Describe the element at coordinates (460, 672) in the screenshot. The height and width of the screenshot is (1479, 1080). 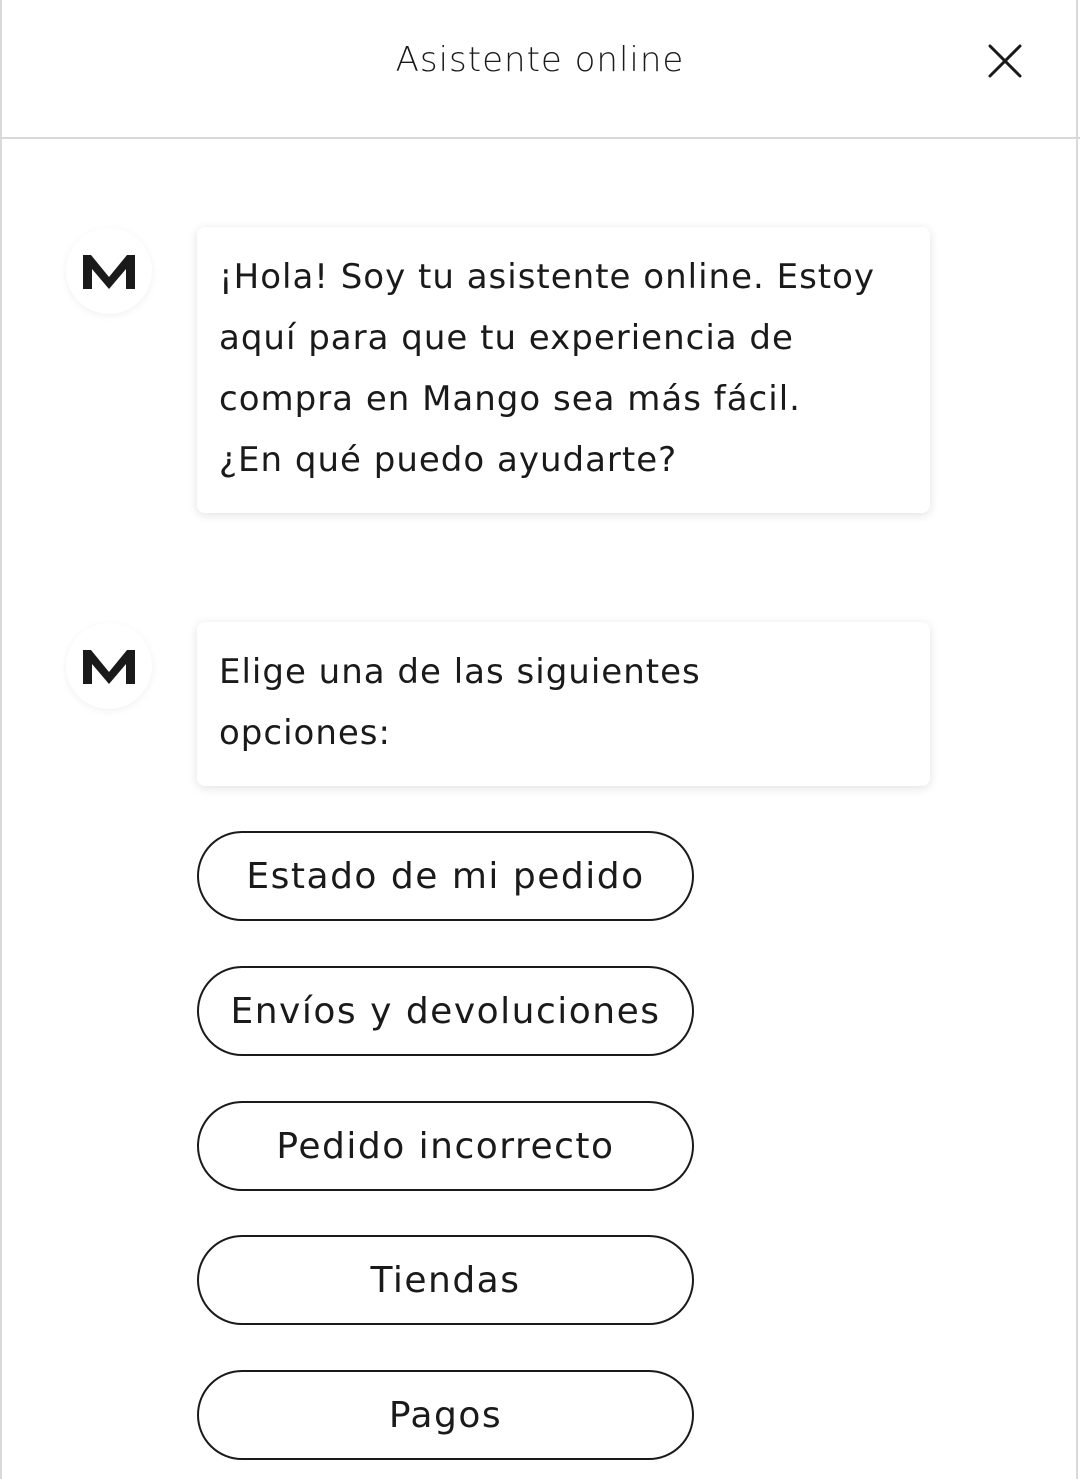
I see `message-line: Elige una de las siguientes` at that location.